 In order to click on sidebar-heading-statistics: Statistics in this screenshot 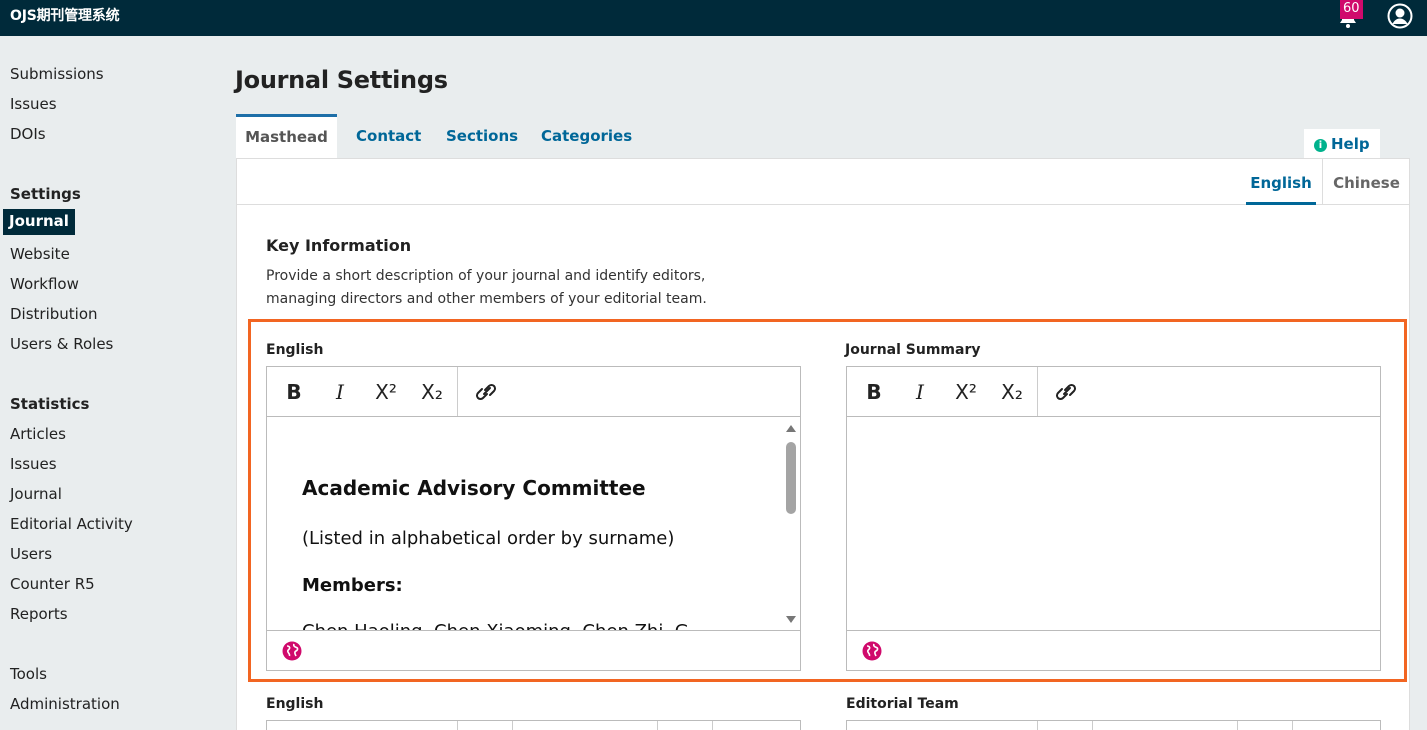, I will do `click(50, 404)`.